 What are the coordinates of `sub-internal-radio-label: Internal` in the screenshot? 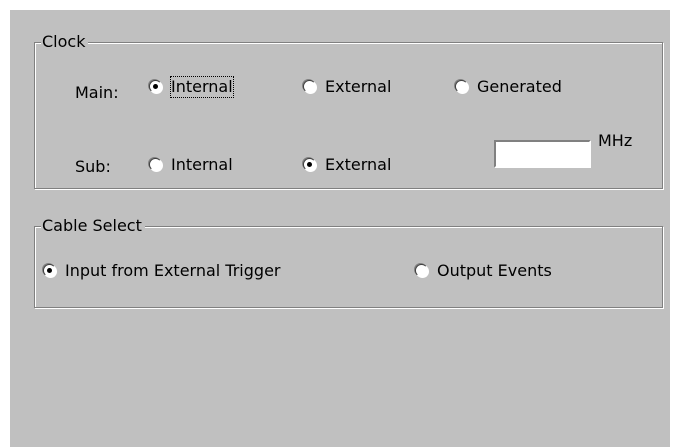 It's located at (202, 164).